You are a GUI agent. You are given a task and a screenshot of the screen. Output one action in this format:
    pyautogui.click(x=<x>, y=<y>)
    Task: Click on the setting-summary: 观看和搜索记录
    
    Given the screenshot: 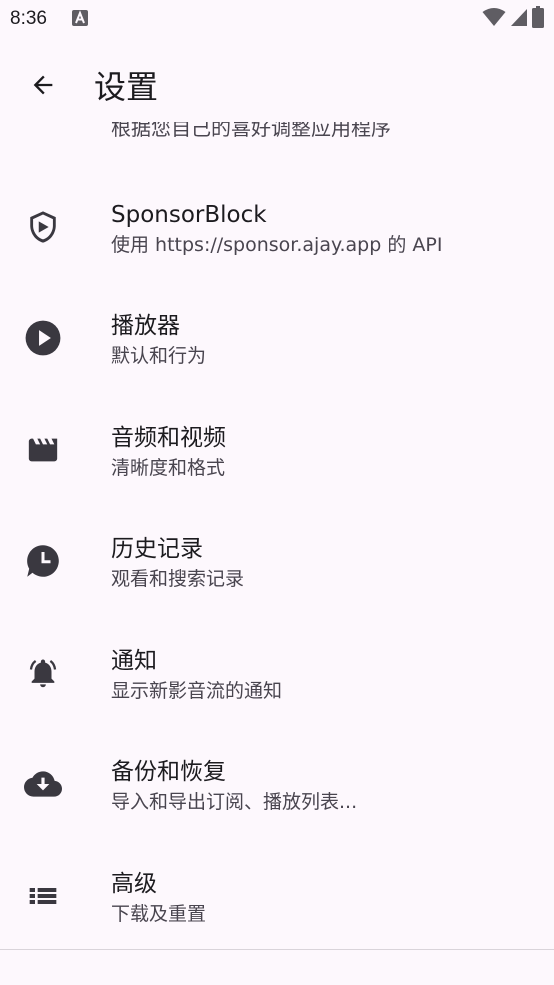 What is the action you would take?
    pyautogui.click(x=178, y=579)
    